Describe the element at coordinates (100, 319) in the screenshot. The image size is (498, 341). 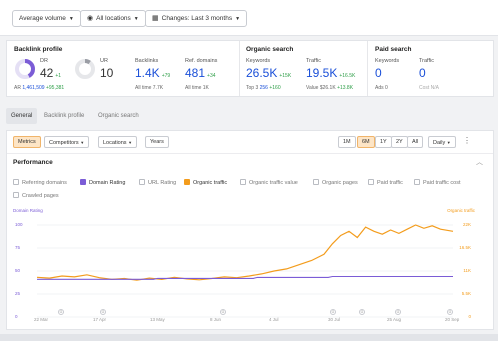
I see `x-tick: 17 Apr` at that location.